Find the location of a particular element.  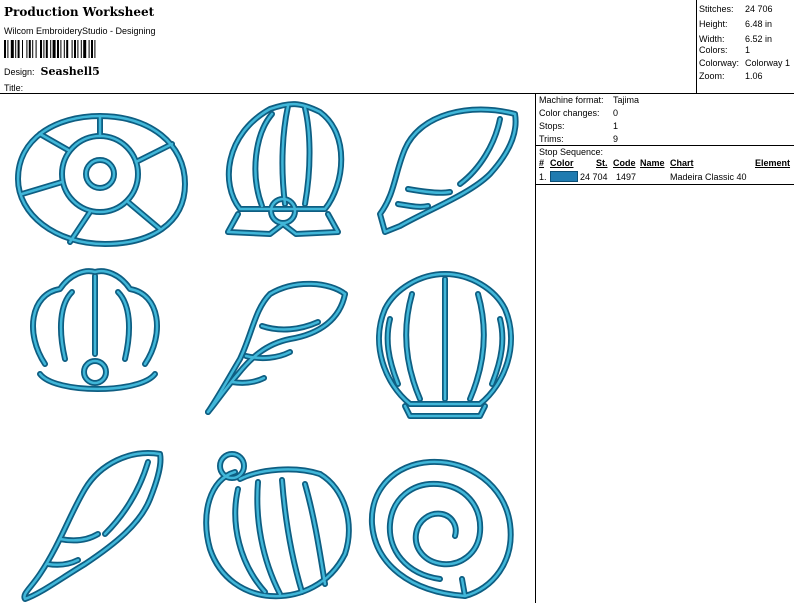

col-color: Color is located at coordinates (562, 163).